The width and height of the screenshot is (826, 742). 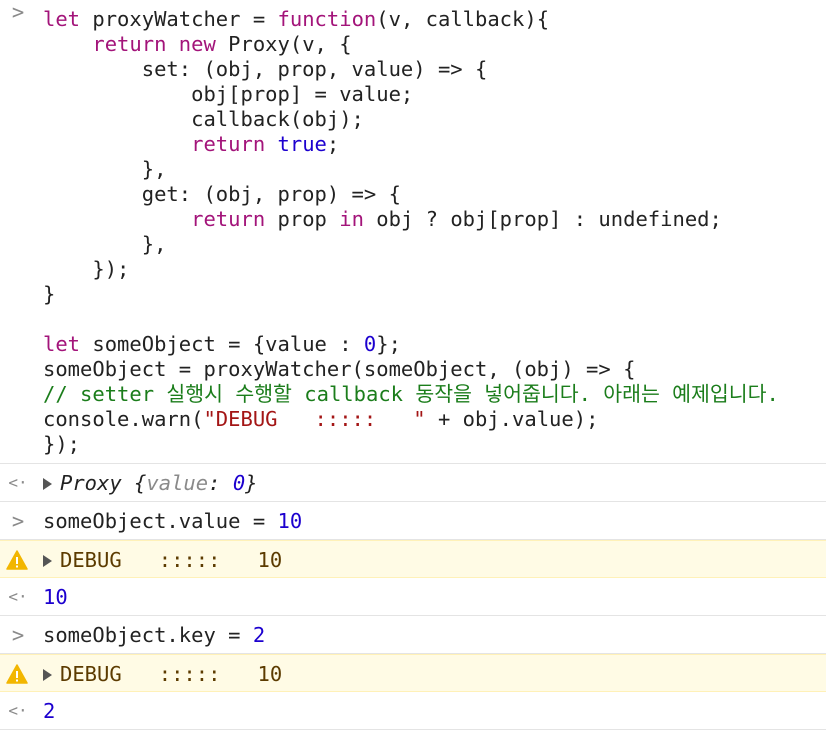 I want to click on console-input-row: > someObject.key = 2, so click(x=413, y=635).